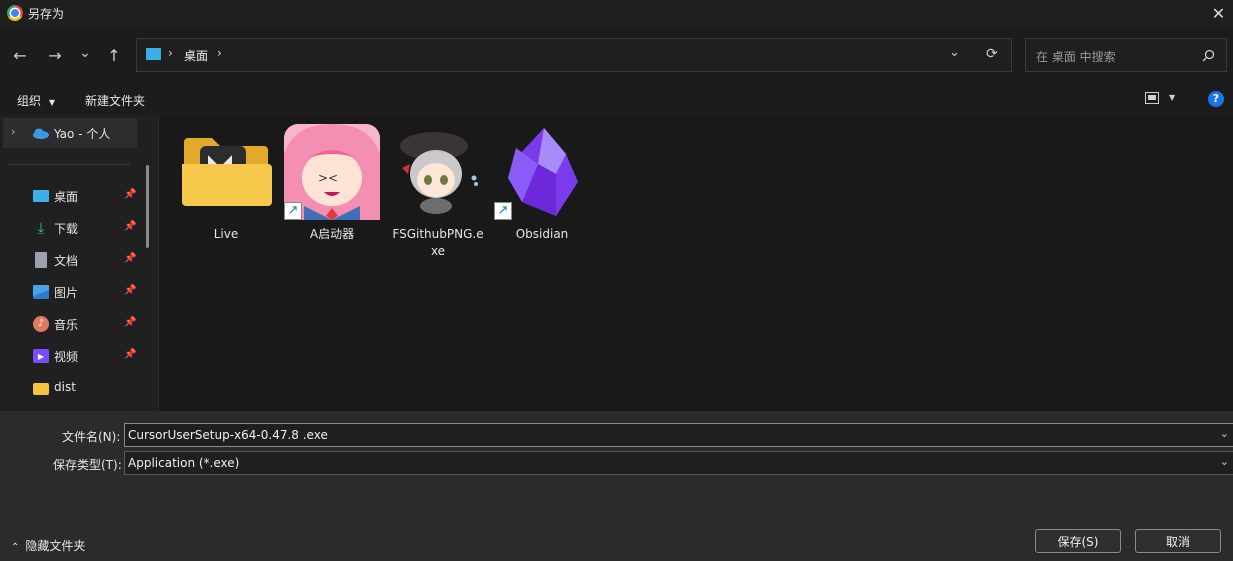 The image size is (1233, 561). Describe the element at coordinates (1076, 56) in the screenshot. I see `search-input: 在 桌面 中搜索` at that location.